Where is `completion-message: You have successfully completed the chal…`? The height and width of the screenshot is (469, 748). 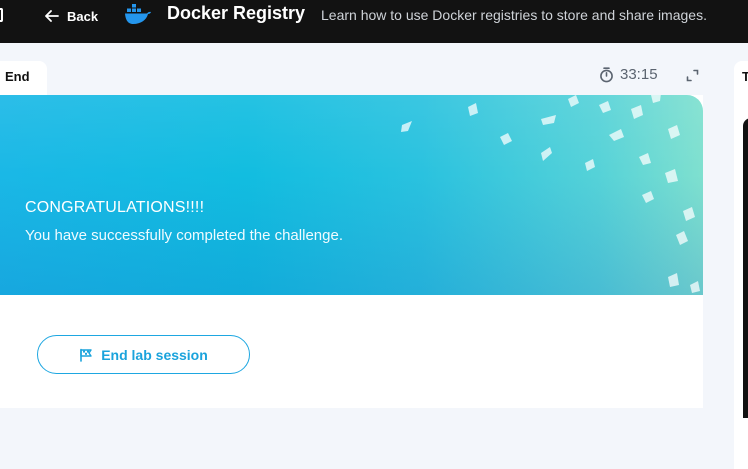 completion-message: You have successfully completed the chal… is located at coordinates (184, 235).